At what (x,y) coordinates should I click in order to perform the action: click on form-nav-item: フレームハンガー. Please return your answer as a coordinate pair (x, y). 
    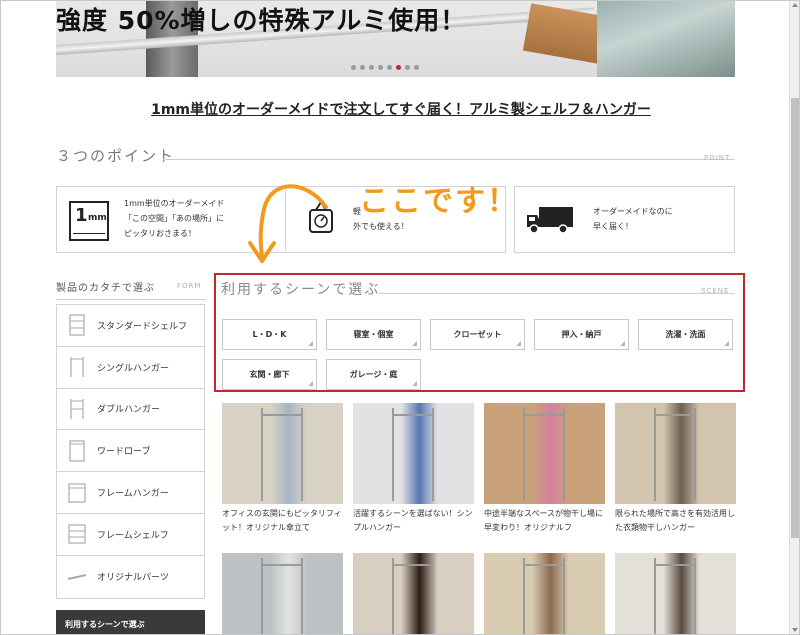
    Looking at the image, I should click on (130, 493).